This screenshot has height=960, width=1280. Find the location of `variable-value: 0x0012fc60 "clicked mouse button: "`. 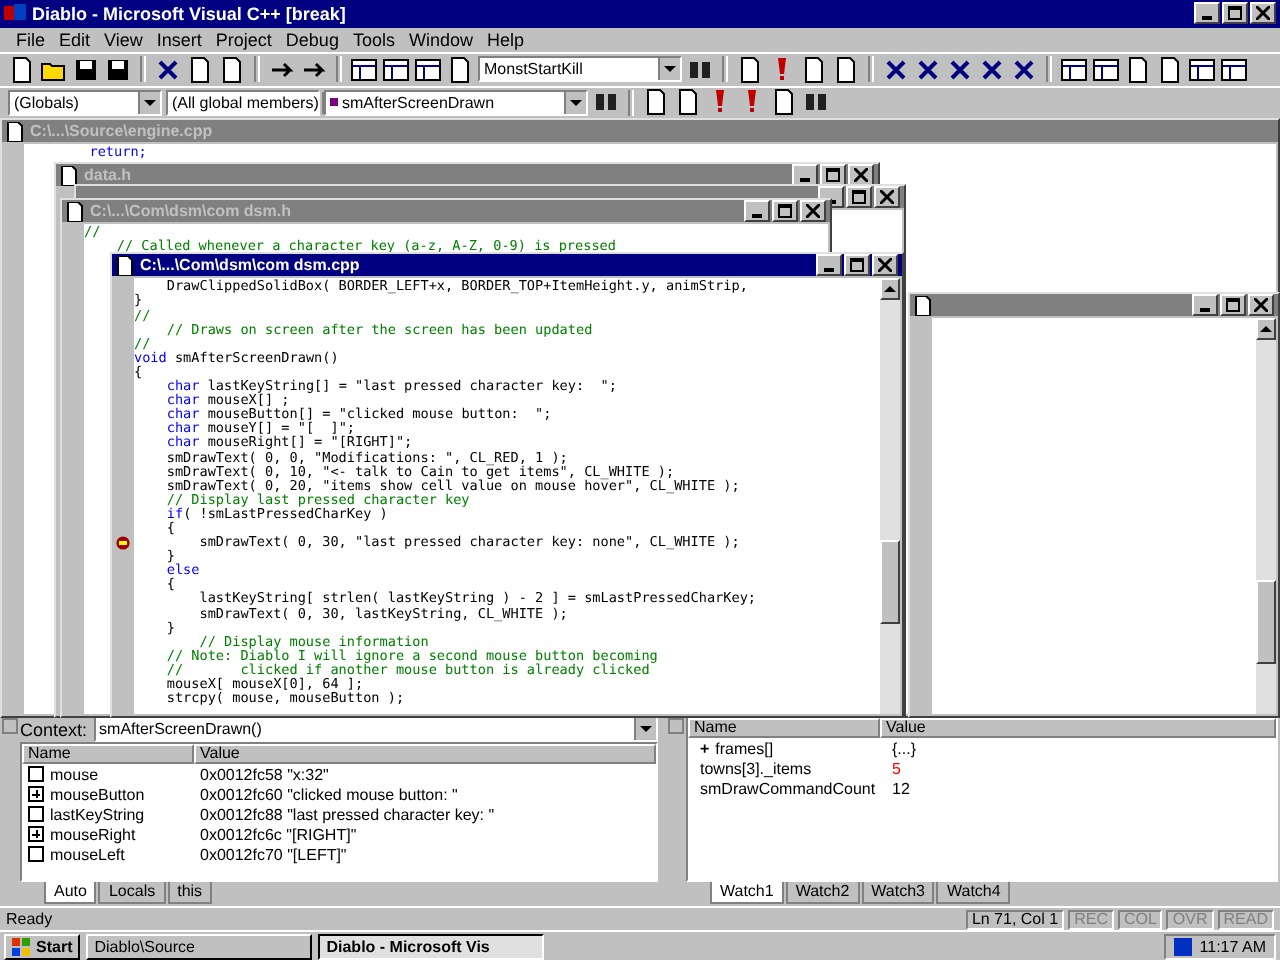

variable-value: 0x0012fc60 "clicked mouse button: " is located at coordinates (329, 794).